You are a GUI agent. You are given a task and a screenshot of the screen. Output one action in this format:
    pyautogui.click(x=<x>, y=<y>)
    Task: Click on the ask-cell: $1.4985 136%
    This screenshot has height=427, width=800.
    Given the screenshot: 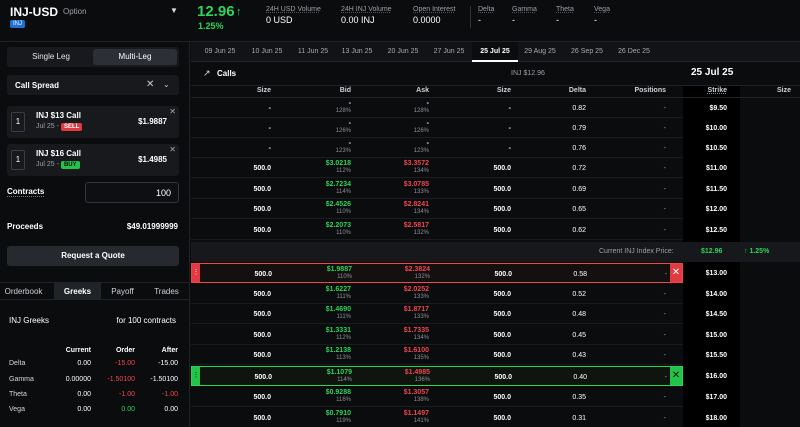 What is the action you would take?
    pyautogui.click(x=400, y=376)
    